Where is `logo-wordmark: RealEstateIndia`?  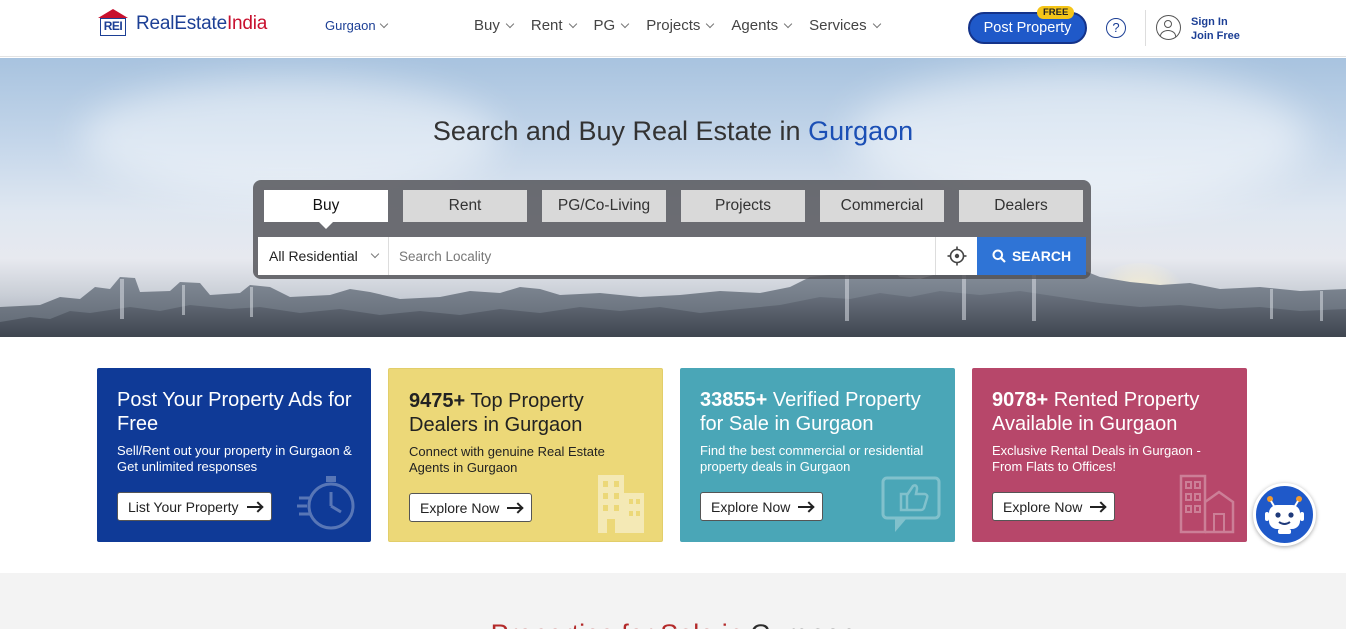
logo-wordmark: RealEstateIndia is located at coordinates (202, 23).